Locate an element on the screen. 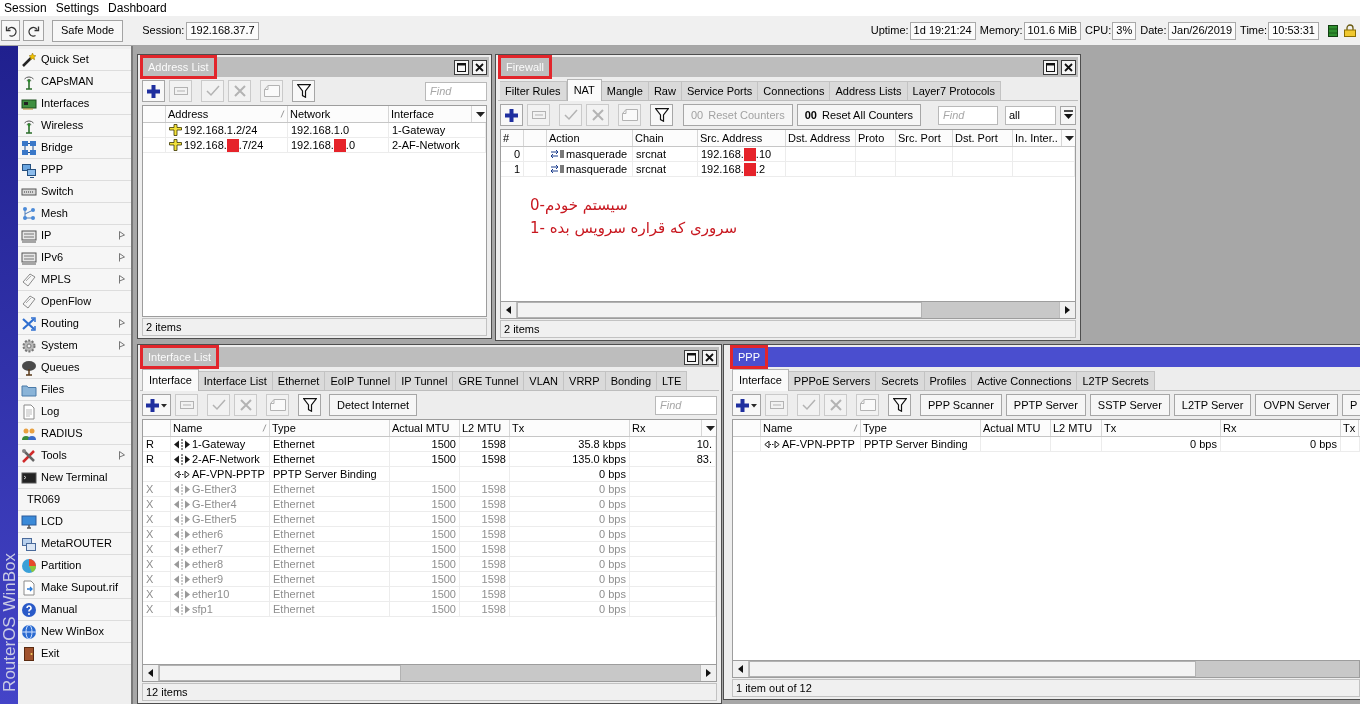  tab: IP Tunnel is located at coordinates (425, 380).